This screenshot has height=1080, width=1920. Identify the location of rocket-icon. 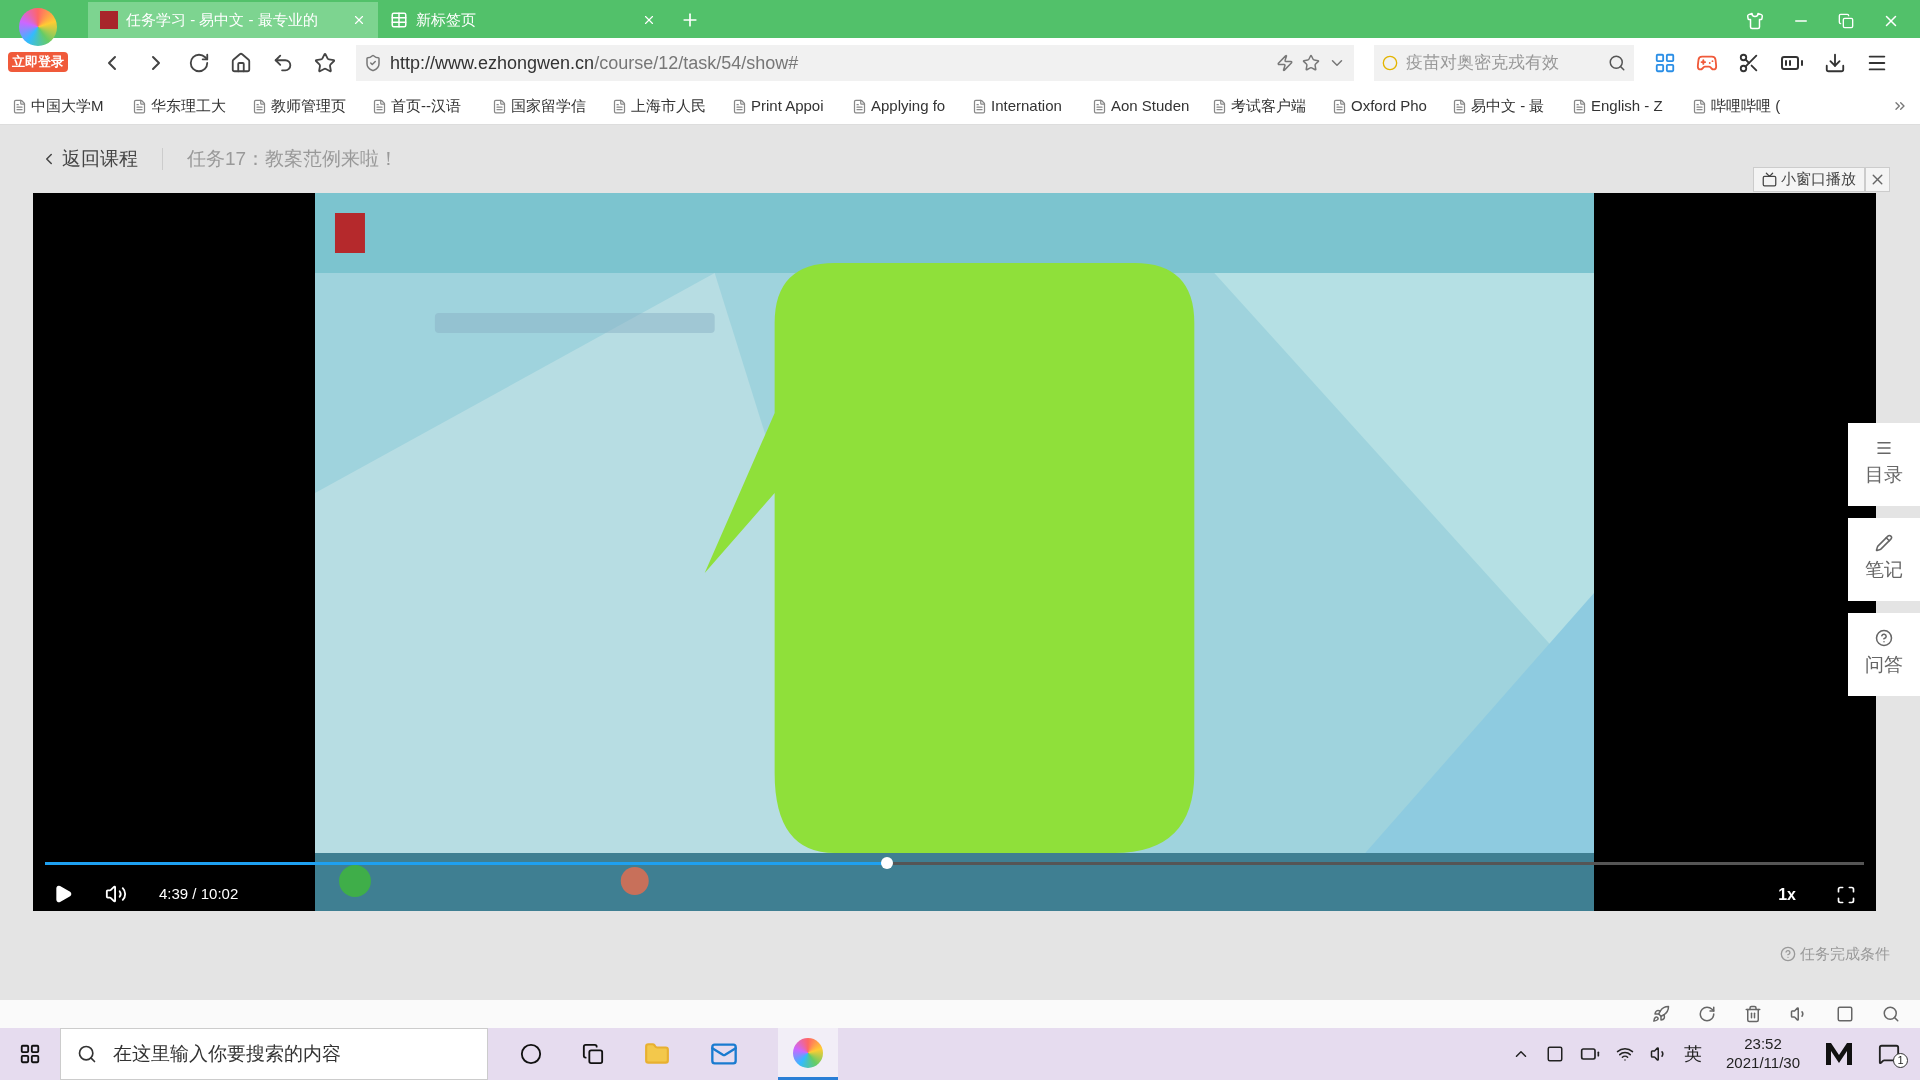
(1661, 1014).